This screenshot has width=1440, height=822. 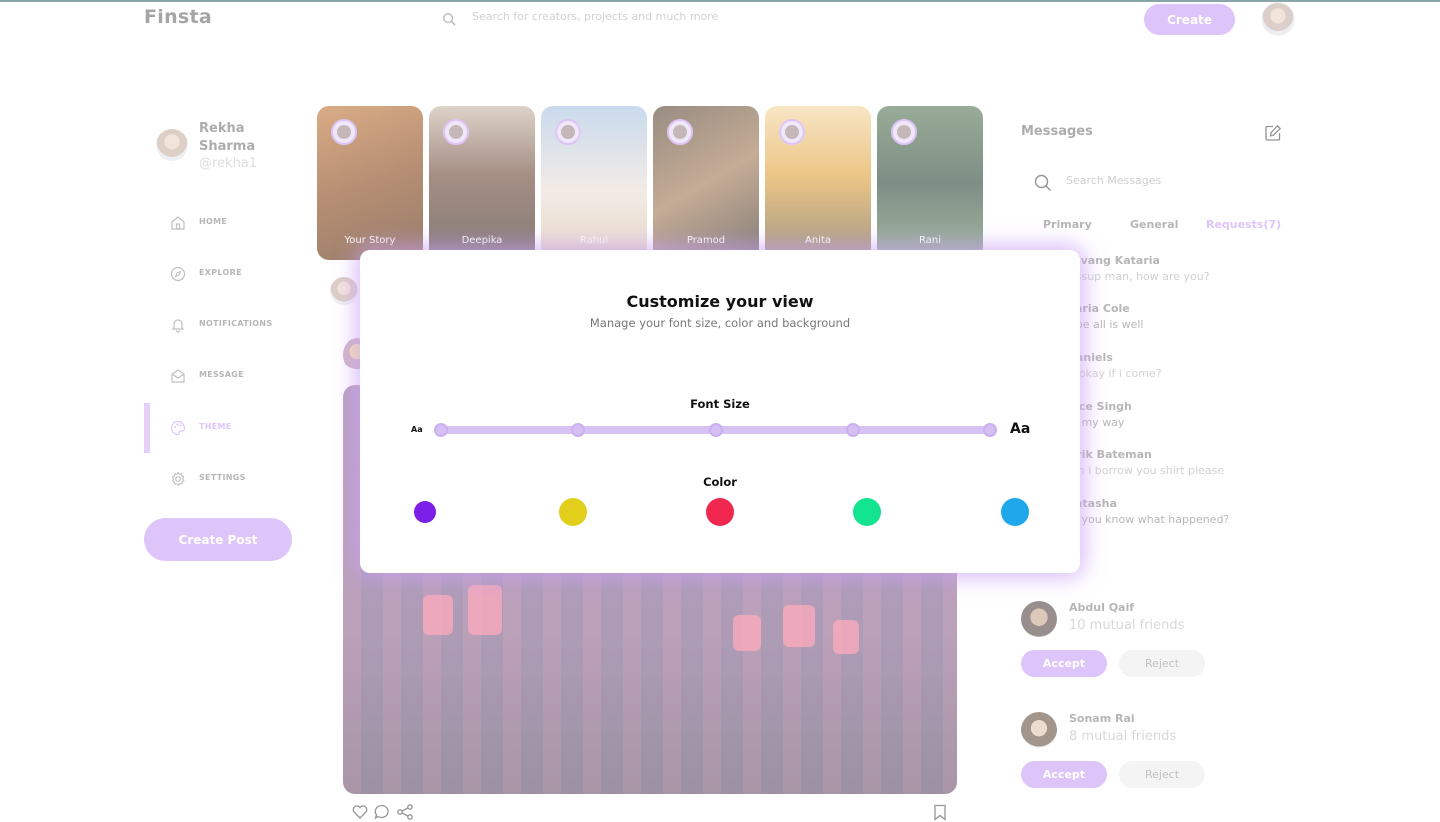 What do you see at coordinates (1015, 512) in the screenshot?
I see `color-swatch-blue` at bounding box center [1015, 512].